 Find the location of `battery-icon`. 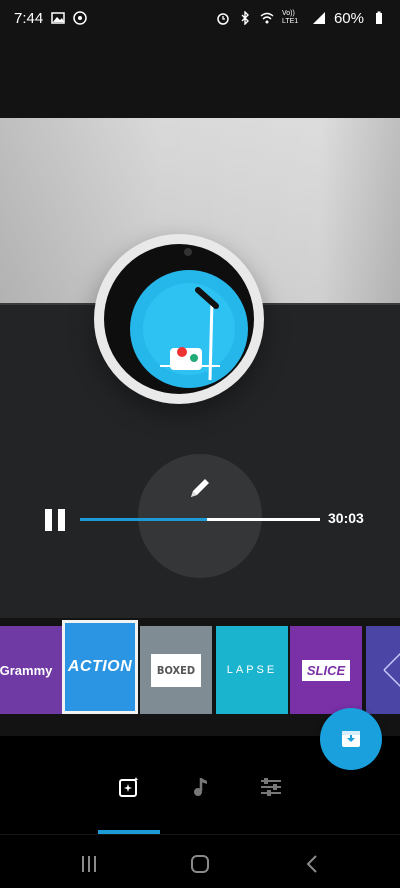

battery-icon is located at coordinates (379, 17).